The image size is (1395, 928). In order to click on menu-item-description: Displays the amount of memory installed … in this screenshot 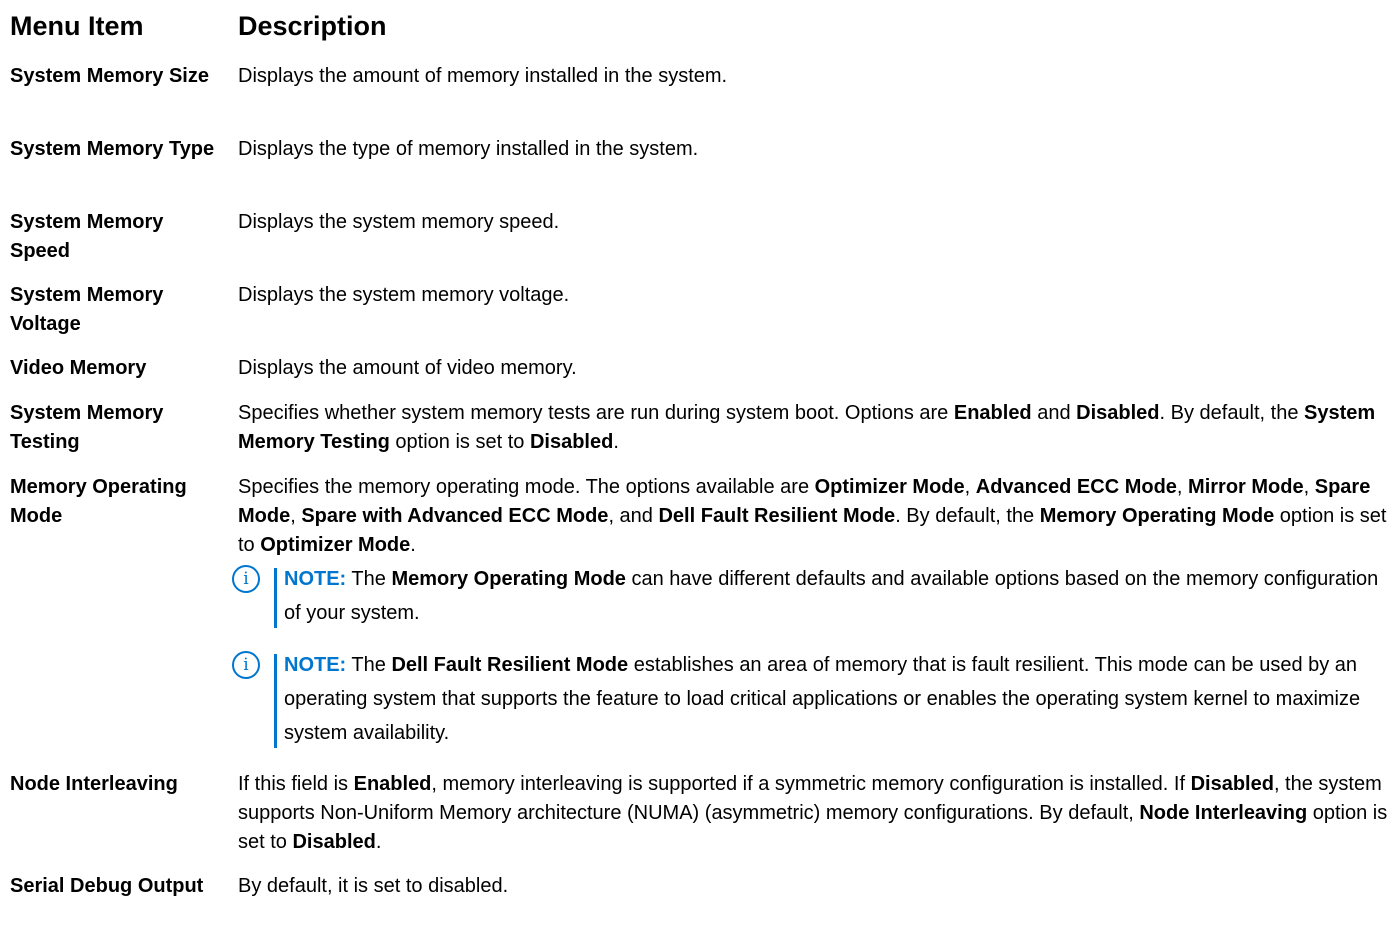, I will do `click(813, 76)`.